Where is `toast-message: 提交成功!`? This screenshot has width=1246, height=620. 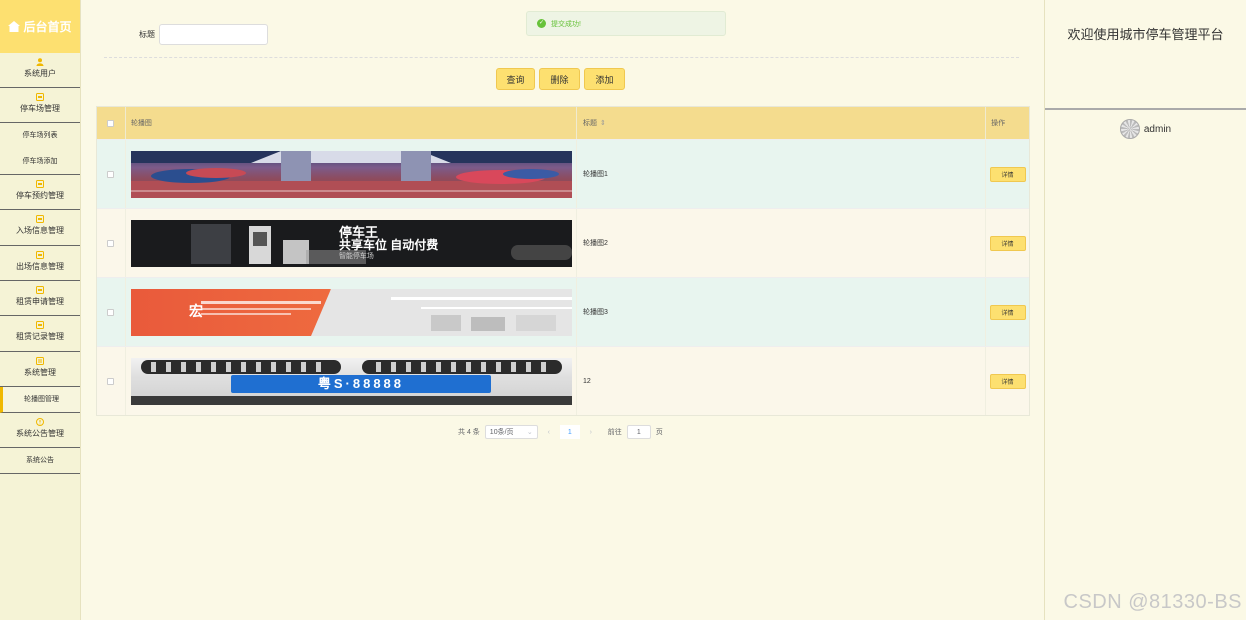
toast-message: 提交成功! is located at coordinates (566, 24).